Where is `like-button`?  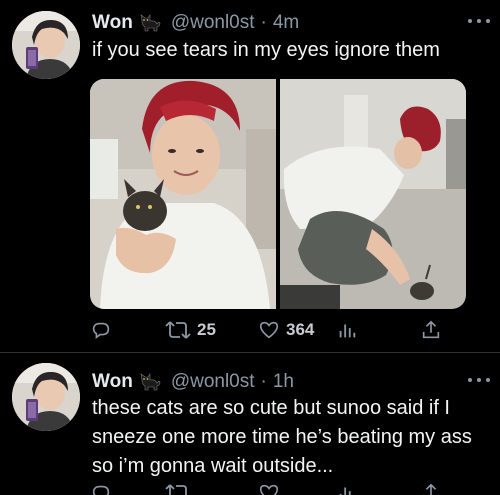
like-button is located at coordinates (269, 488).